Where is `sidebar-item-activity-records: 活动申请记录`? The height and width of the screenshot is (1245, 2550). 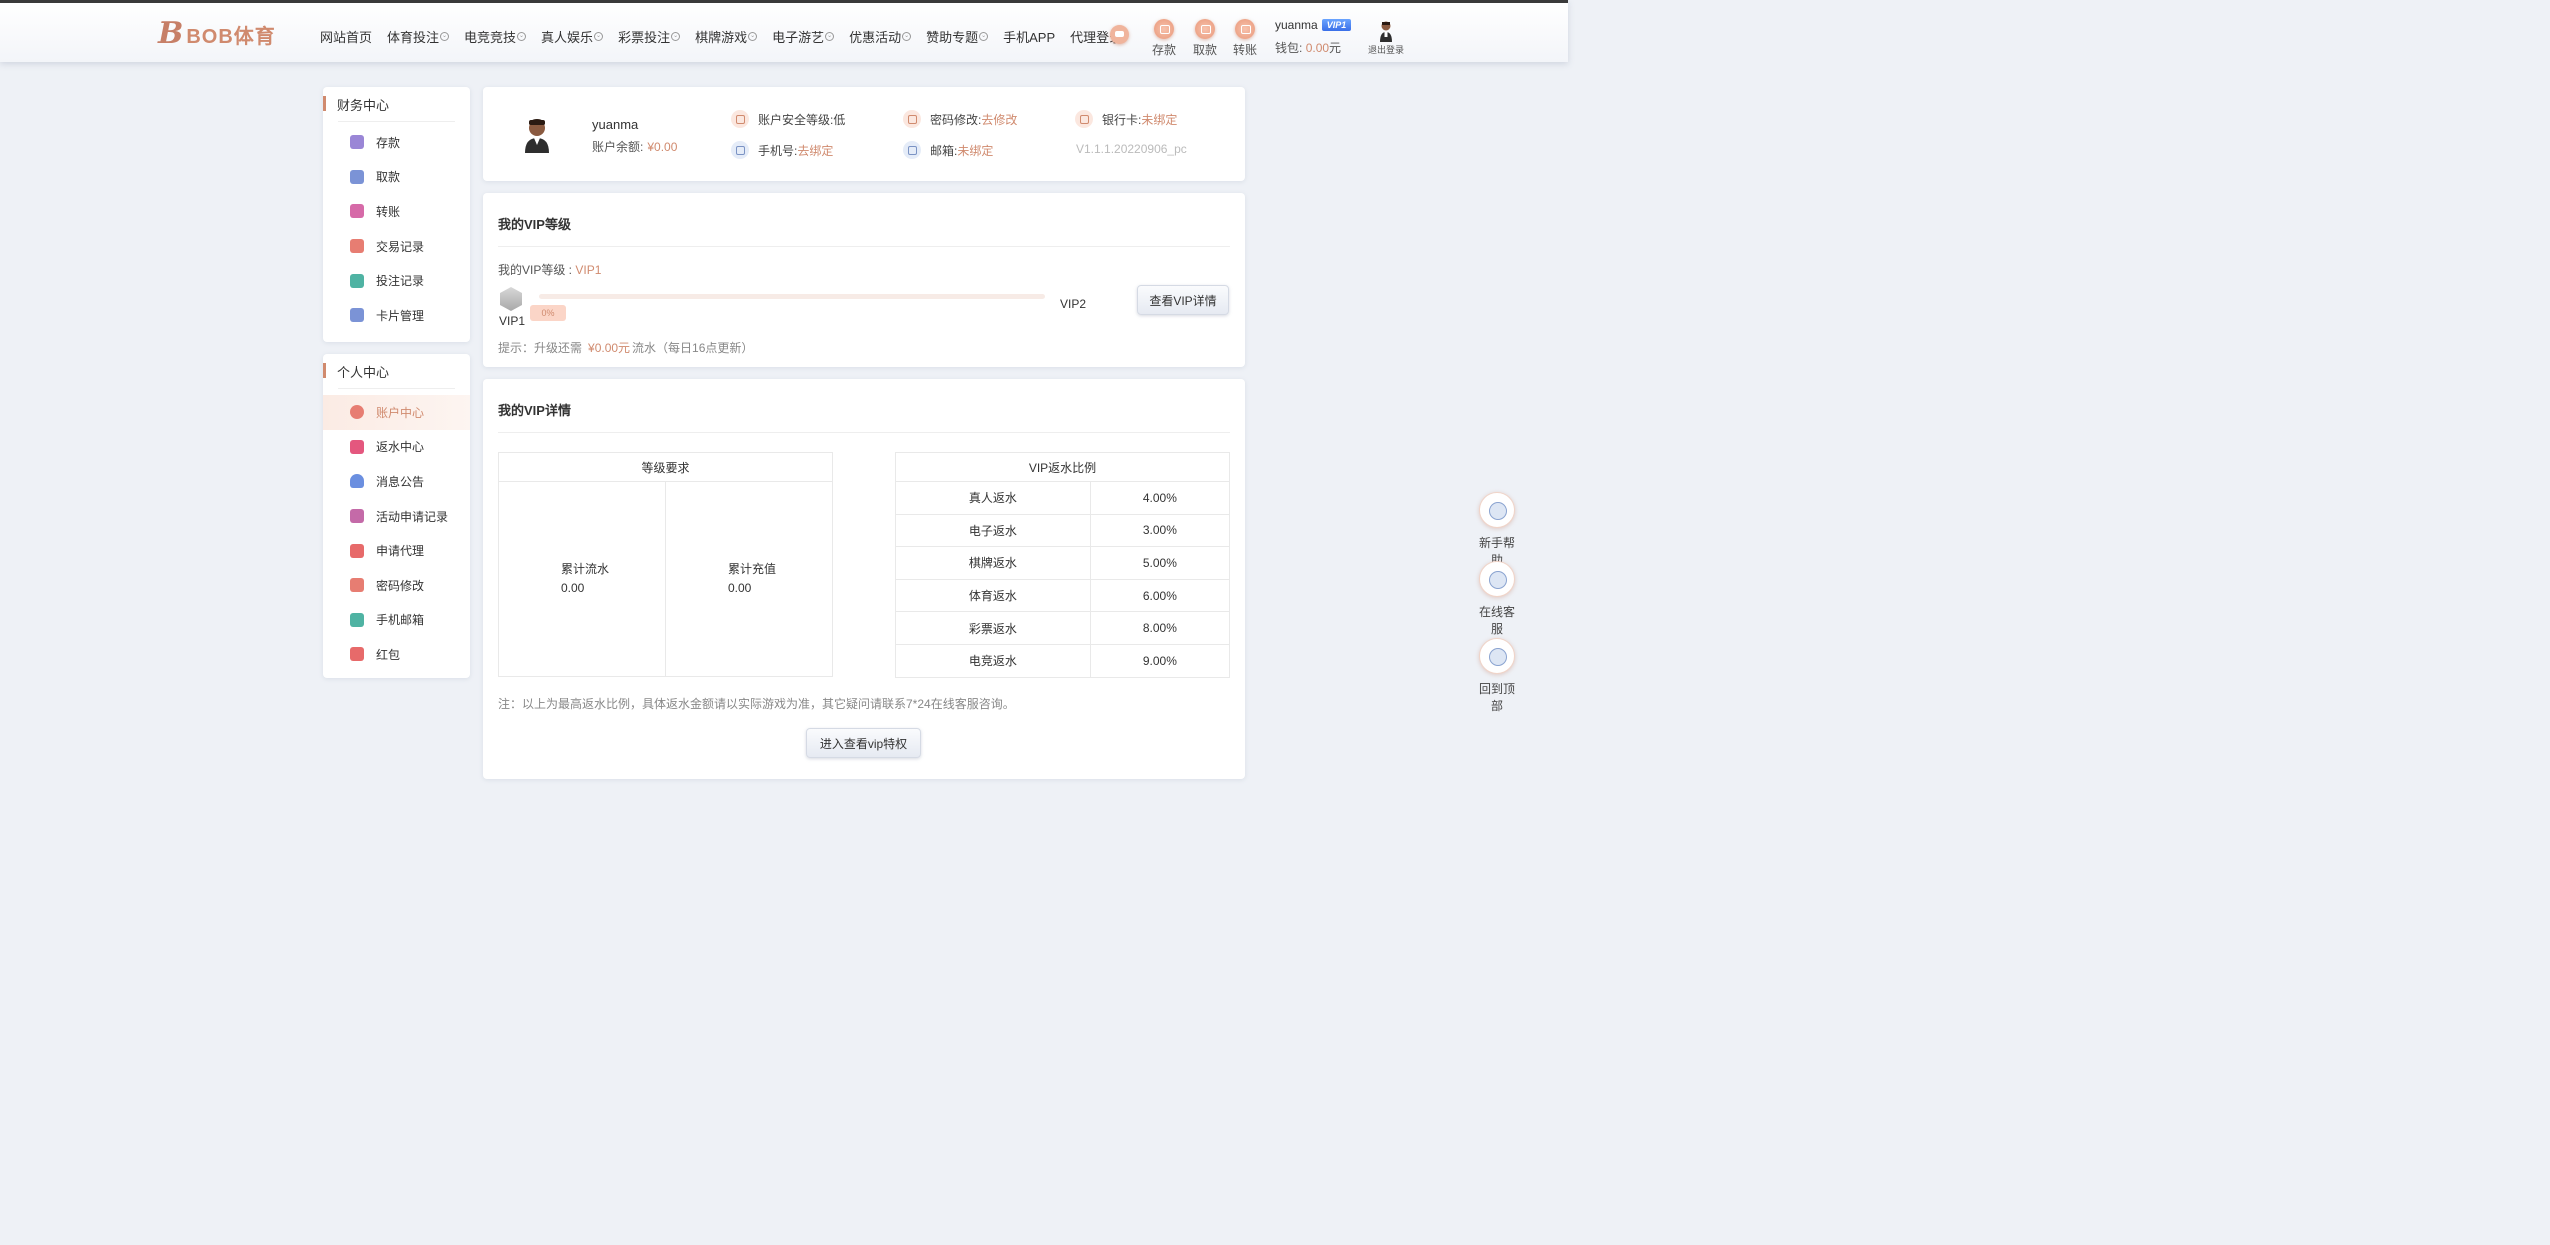 sidebar-item-activity-records: 活动申请记录 is located at coordinates (396, 516).